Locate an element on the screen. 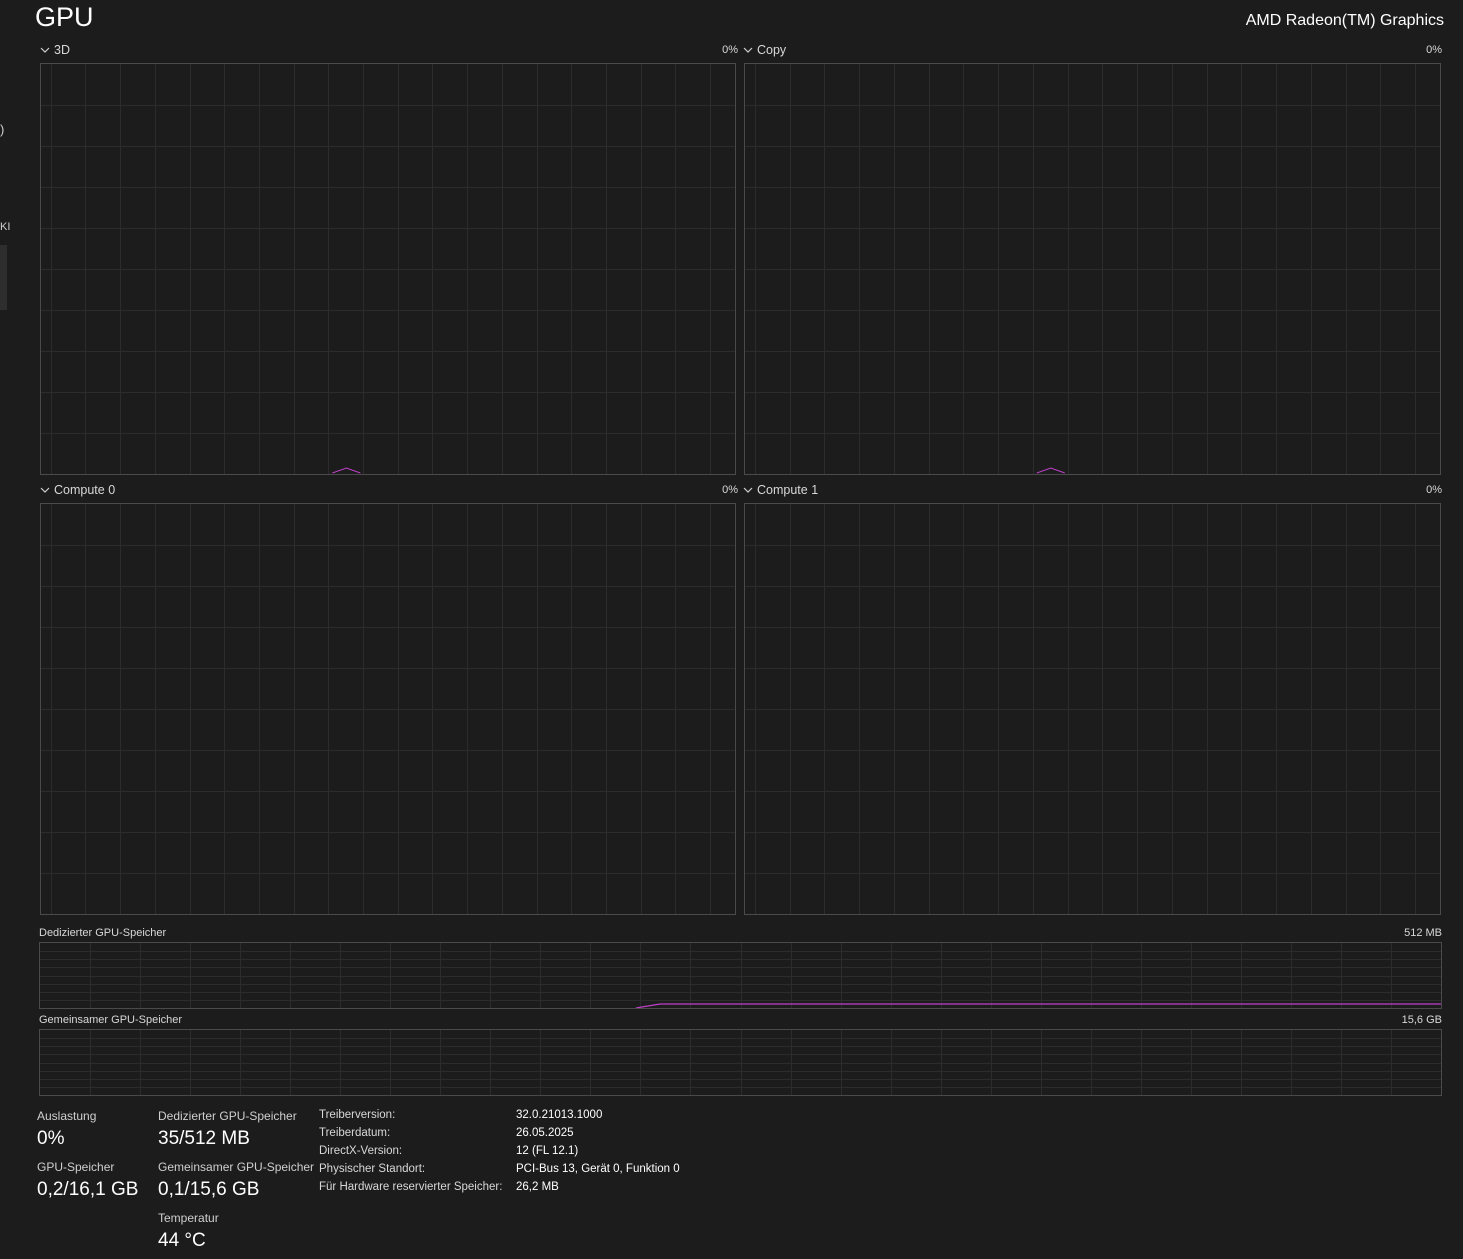 The image size is (1463, 1259). driver-version-value: 32.0.21013.1000 is located at coordinates (559, 1115).